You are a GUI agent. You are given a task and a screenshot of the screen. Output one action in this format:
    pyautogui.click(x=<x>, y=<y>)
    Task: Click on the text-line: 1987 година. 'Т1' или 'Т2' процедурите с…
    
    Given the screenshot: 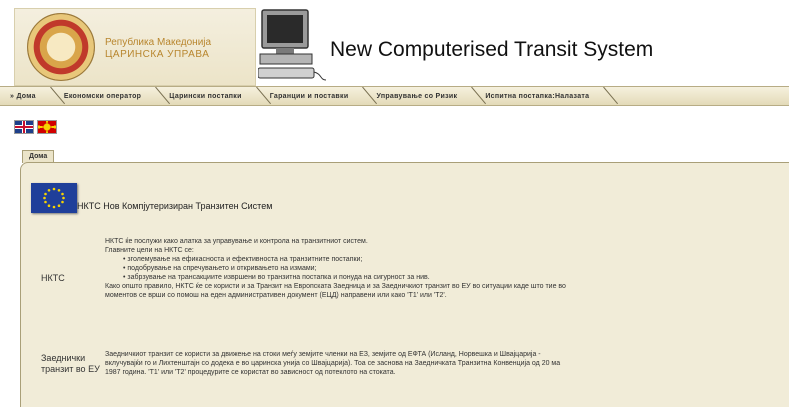 What is the action you would take?
    pyautogui.click(x=250, y=372)
    